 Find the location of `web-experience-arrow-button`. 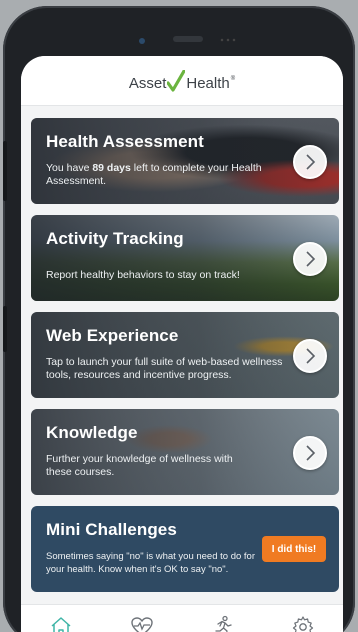

web-experience-arrow-button is located at coordinates (310, 356).